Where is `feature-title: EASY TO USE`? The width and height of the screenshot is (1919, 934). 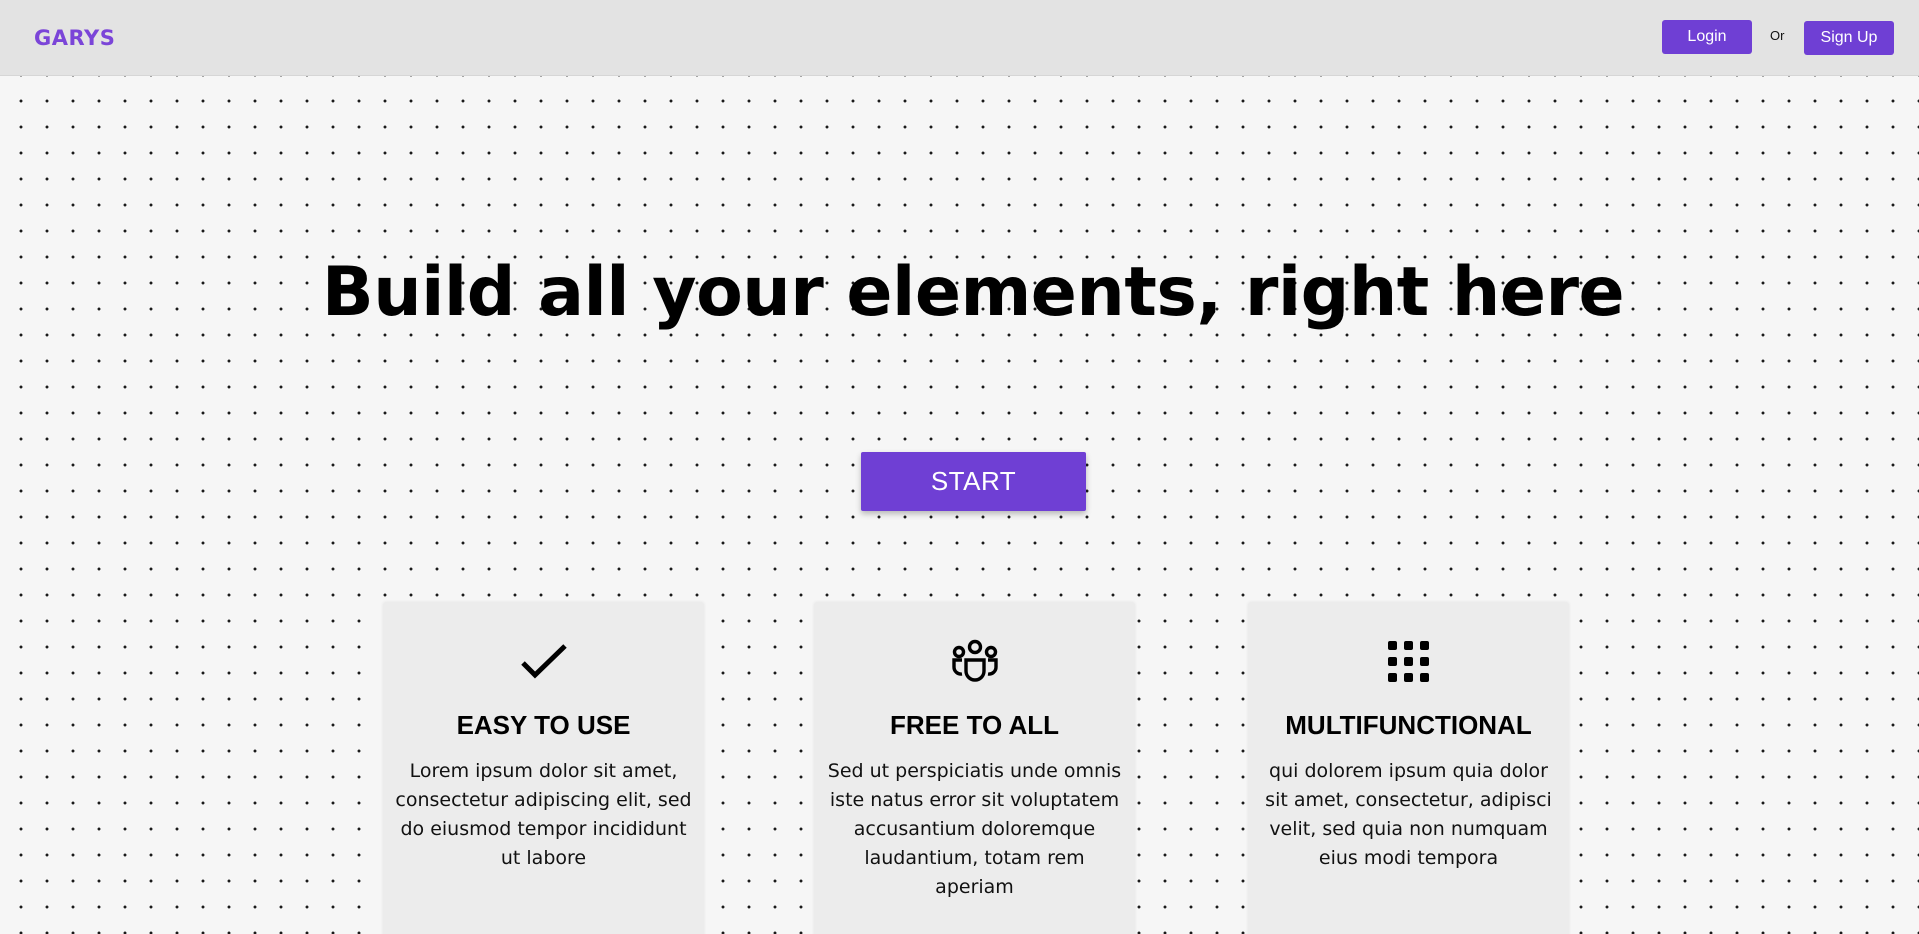
feature-title: EASY TO USE is located at coordinates (543, 725).